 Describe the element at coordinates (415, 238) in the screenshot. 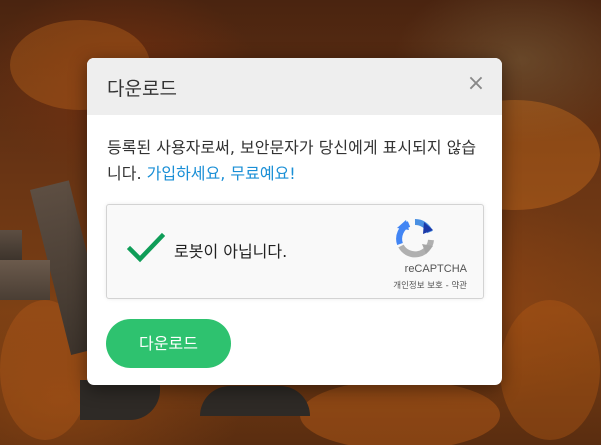

I see `recaptcha-logo-icon` at that location.